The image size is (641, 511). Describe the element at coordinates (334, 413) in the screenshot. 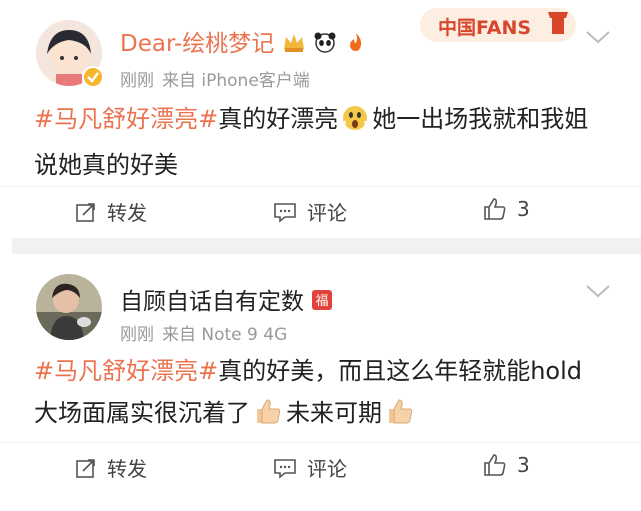

I see `post-text: 未来可期` at that location.